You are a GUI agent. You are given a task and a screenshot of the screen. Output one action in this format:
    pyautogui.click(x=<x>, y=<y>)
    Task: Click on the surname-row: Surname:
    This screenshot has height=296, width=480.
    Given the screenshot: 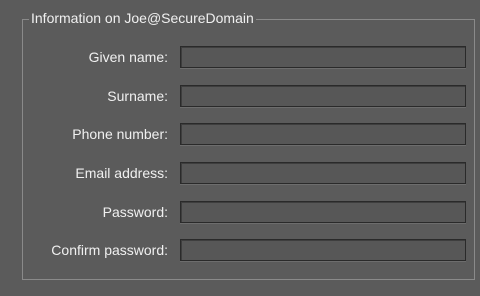 What is the action you would take?
    pyautogui.click(x=240, y=96)
    